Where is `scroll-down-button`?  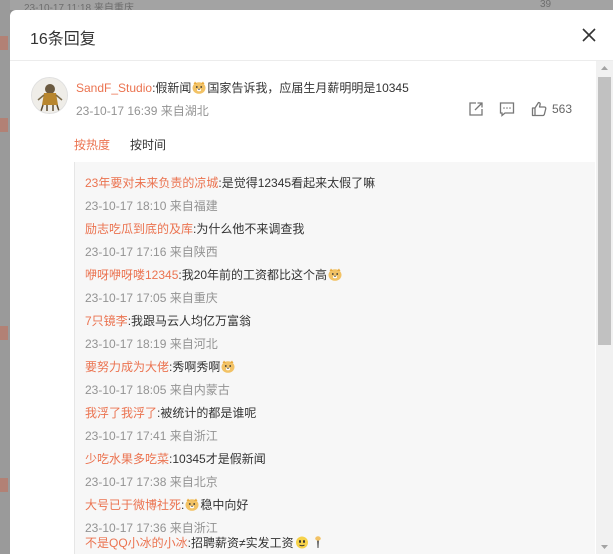 scroll-down-button is located at coordinates (604, 547).